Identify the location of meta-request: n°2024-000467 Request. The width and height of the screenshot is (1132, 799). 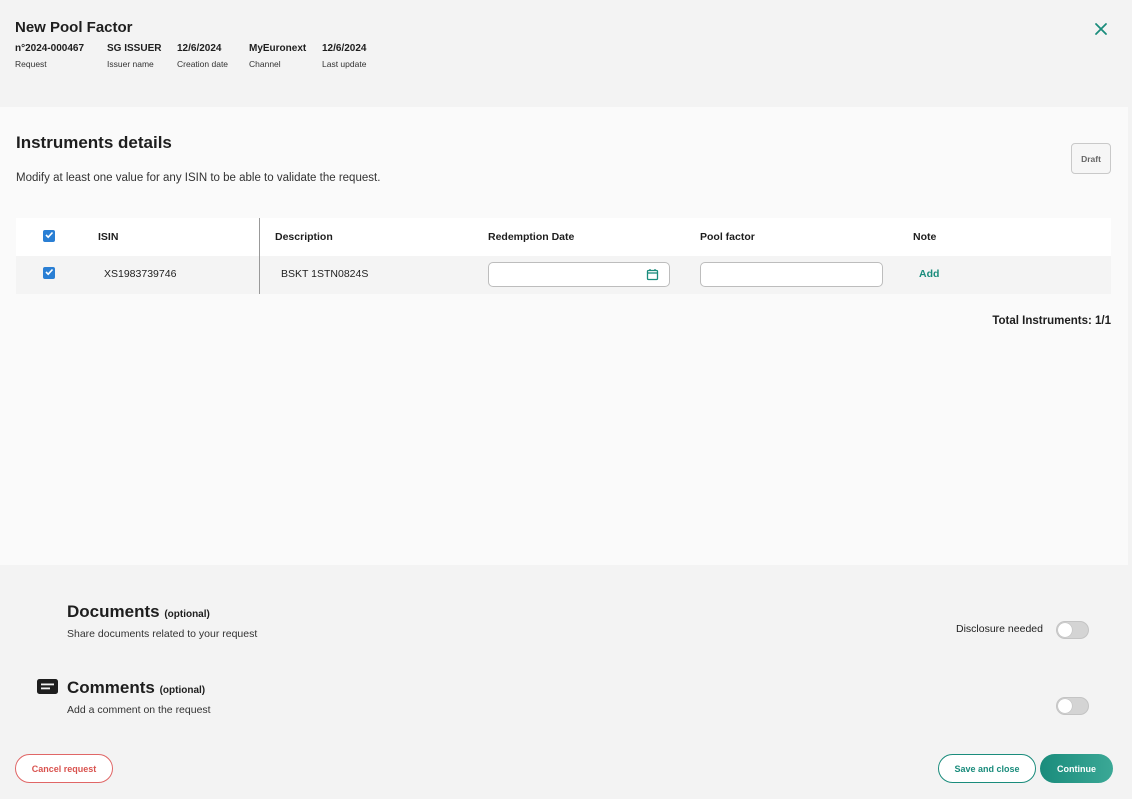
(49, 56).